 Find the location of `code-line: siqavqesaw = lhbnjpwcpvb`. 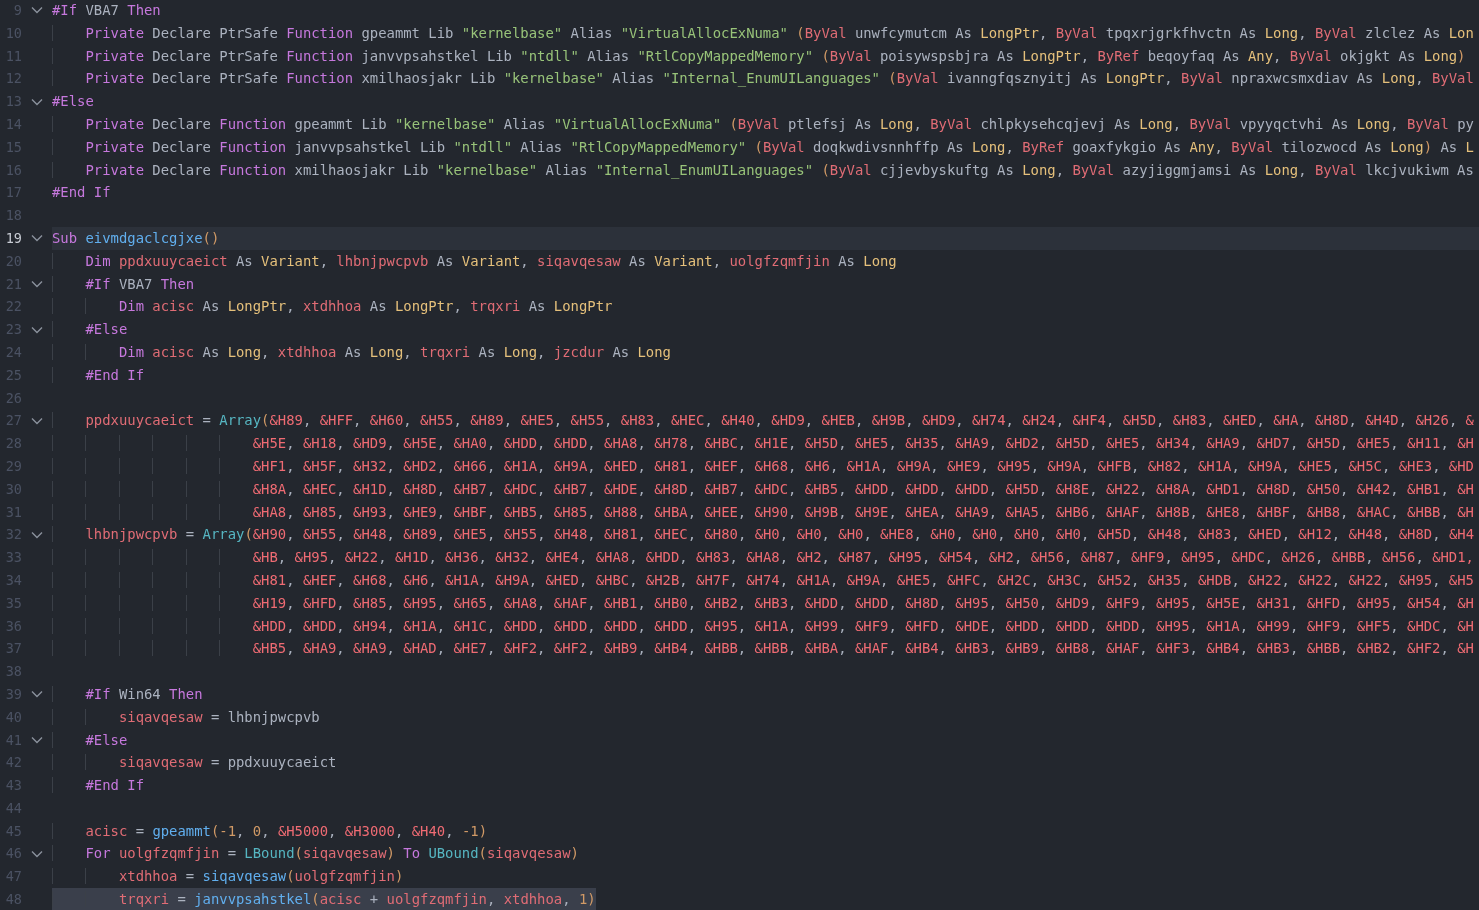

code-line: siqavqesaw = lhbnjpwcpvb is located at coordinates (765, 717).